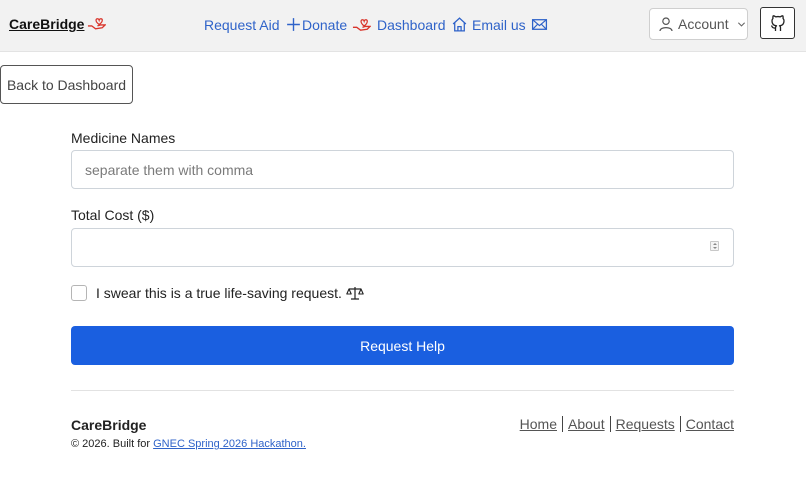 The image size is (806, 494). Describe the element at coordinates (402, 169) in the screenshot. I see `medicine-names-input` at that location.